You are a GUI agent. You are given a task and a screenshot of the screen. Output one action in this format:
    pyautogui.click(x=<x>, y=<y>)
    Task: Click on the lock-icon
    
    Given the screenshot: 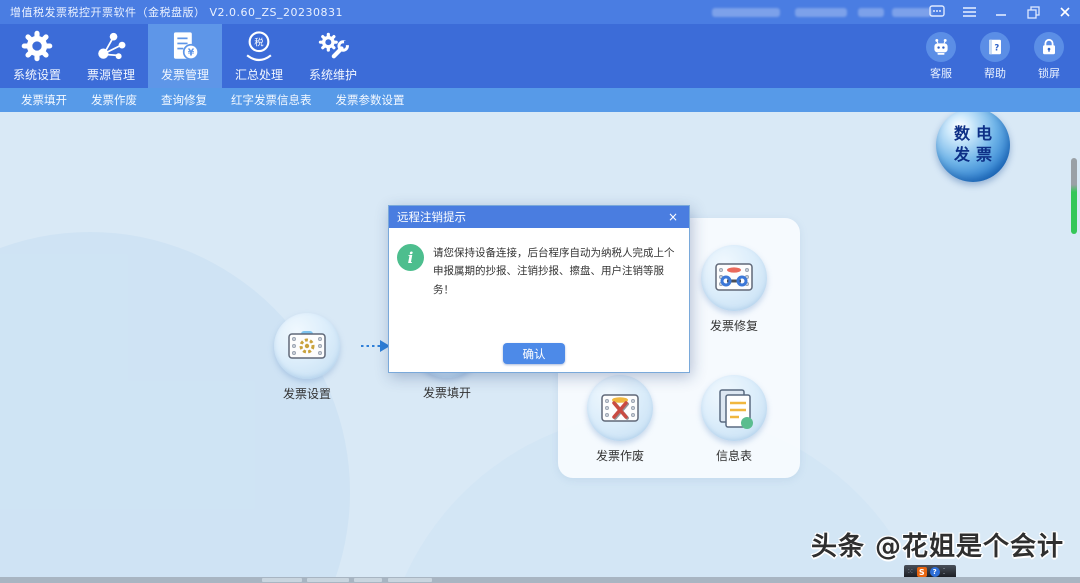 What is the action you would take?
    pyautogui.click(x=1049, y=46)
    